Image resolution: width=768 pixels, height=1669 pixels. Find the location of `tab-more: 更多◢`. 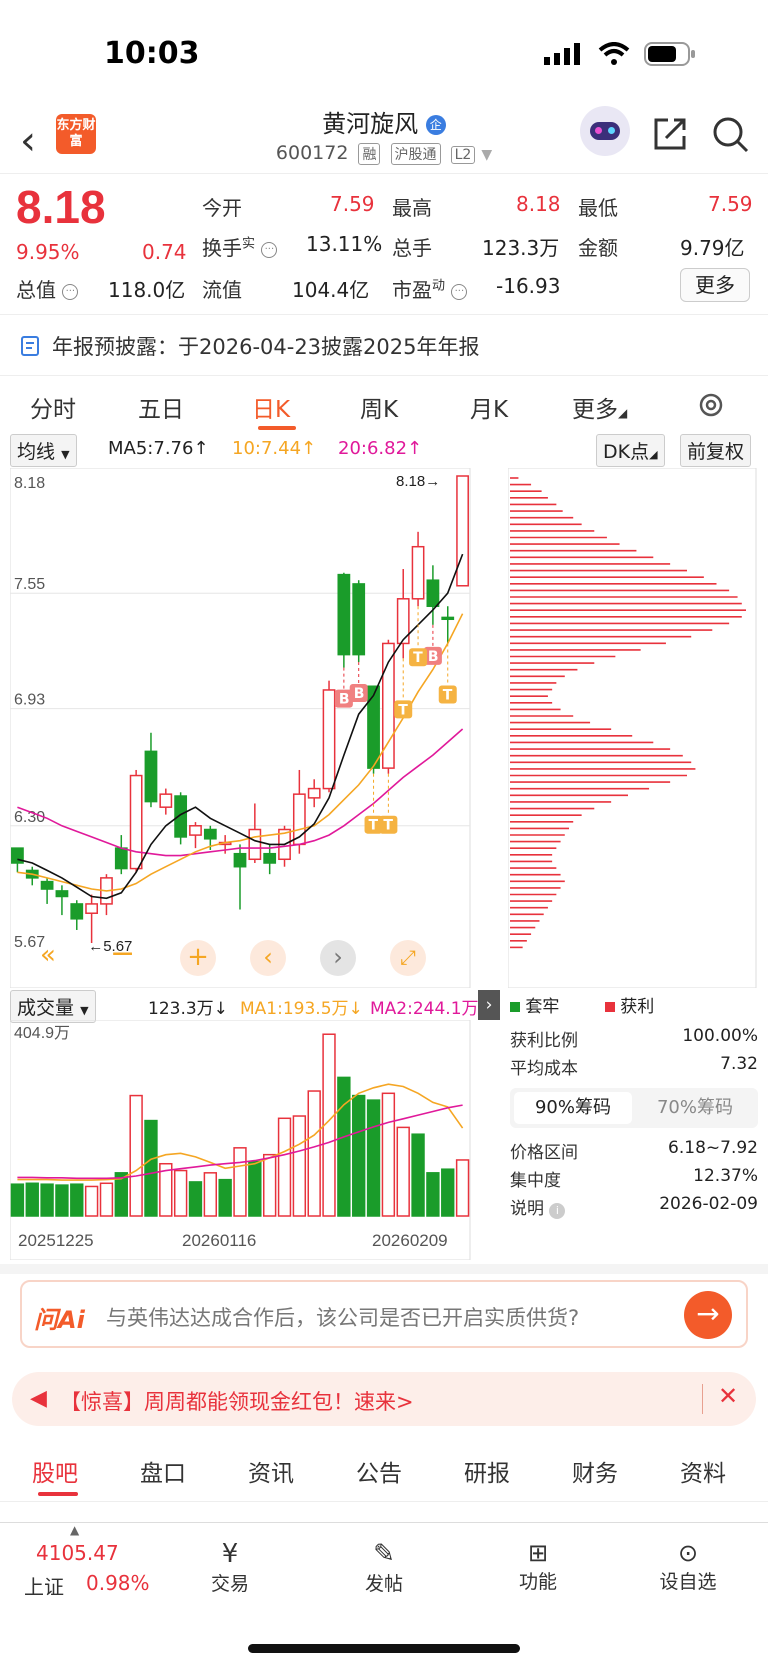

tab-more: 更多◢ is located at coordinates (599, 407).